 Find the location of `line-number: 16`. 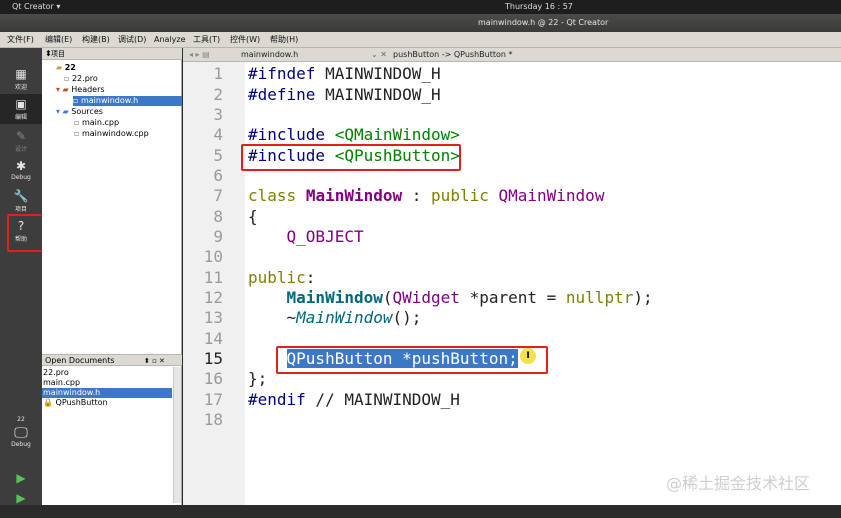

line-number: 16 is located at coordinates (213, 378).